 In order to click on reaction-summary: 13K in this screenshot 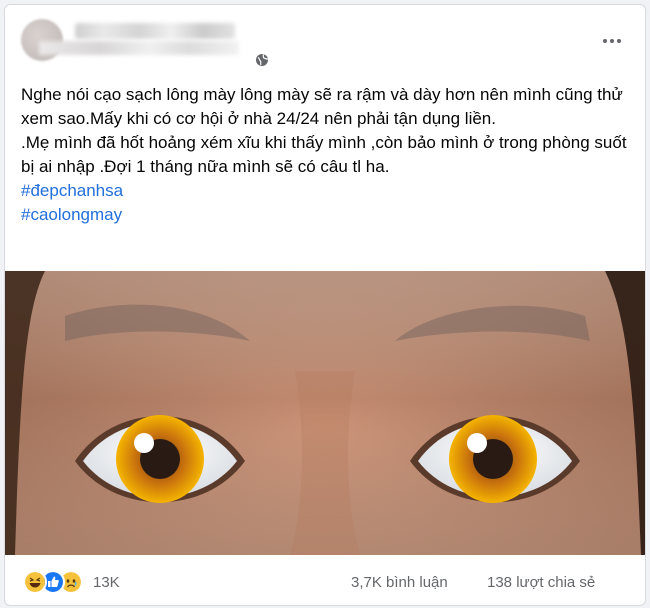, I will do `click(71, 582)`.